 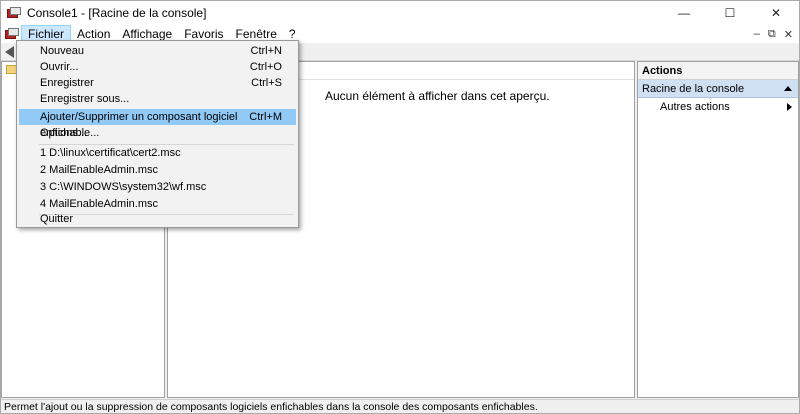 What do you see at coordinates (157, 67) in the screenshot?
I see `menu-item-ouvrir: Ouvrir... Ctrl+O` at bounding box center [157, 67].